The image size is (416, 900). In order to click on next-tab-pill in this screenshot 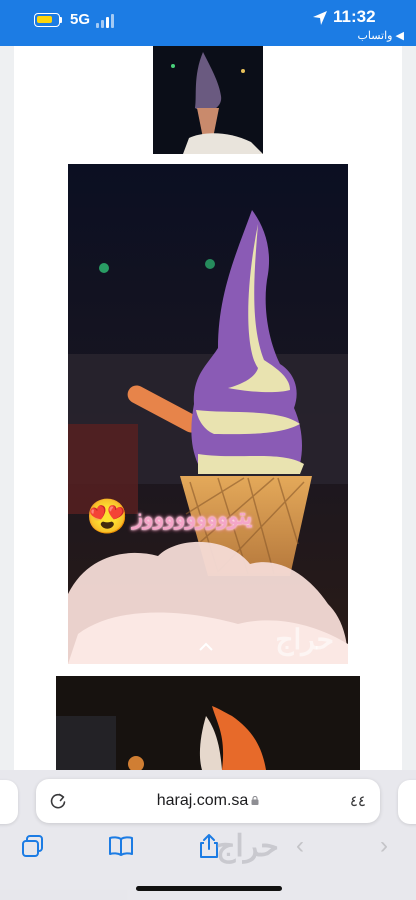, I will do `click(407, 802)`.